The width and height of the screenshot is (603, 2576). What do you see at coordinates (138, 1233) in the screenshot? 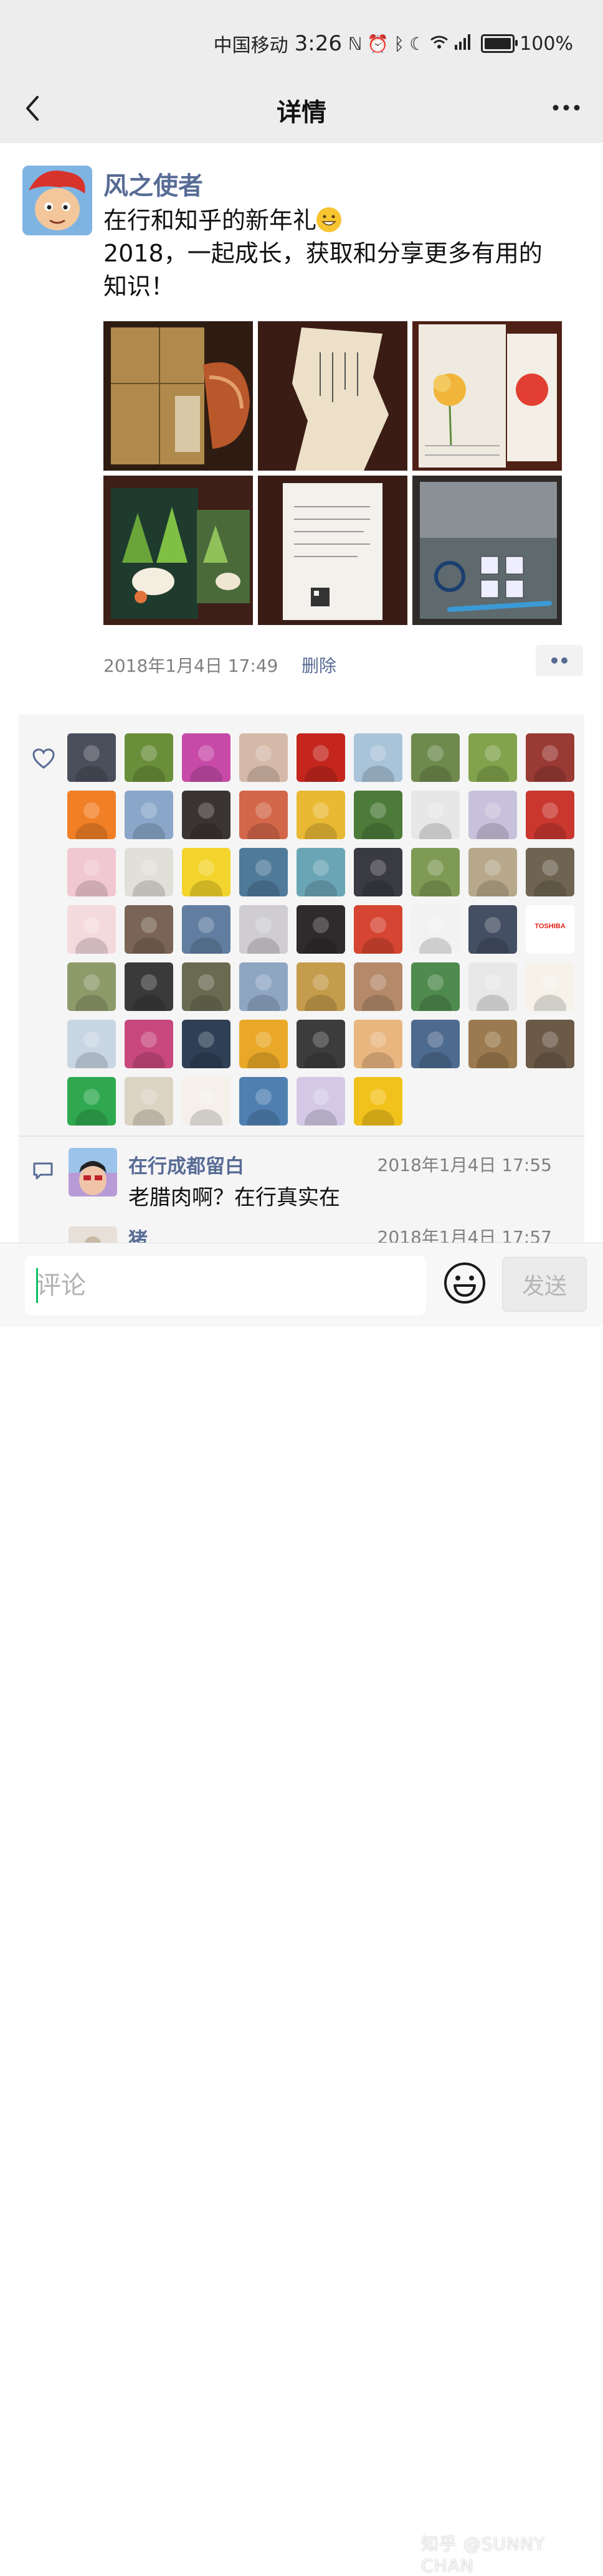
I see `comment-author: 猪` at bounding box center [138, 1233].